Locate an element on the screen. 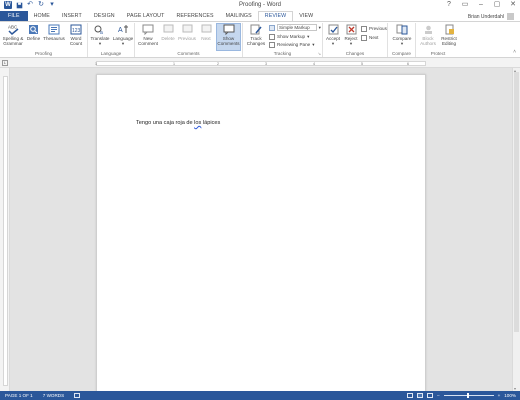 This screenshot has height=400, width=520. word-count-button: 123 Word Count is located at coordinates (76, 35).